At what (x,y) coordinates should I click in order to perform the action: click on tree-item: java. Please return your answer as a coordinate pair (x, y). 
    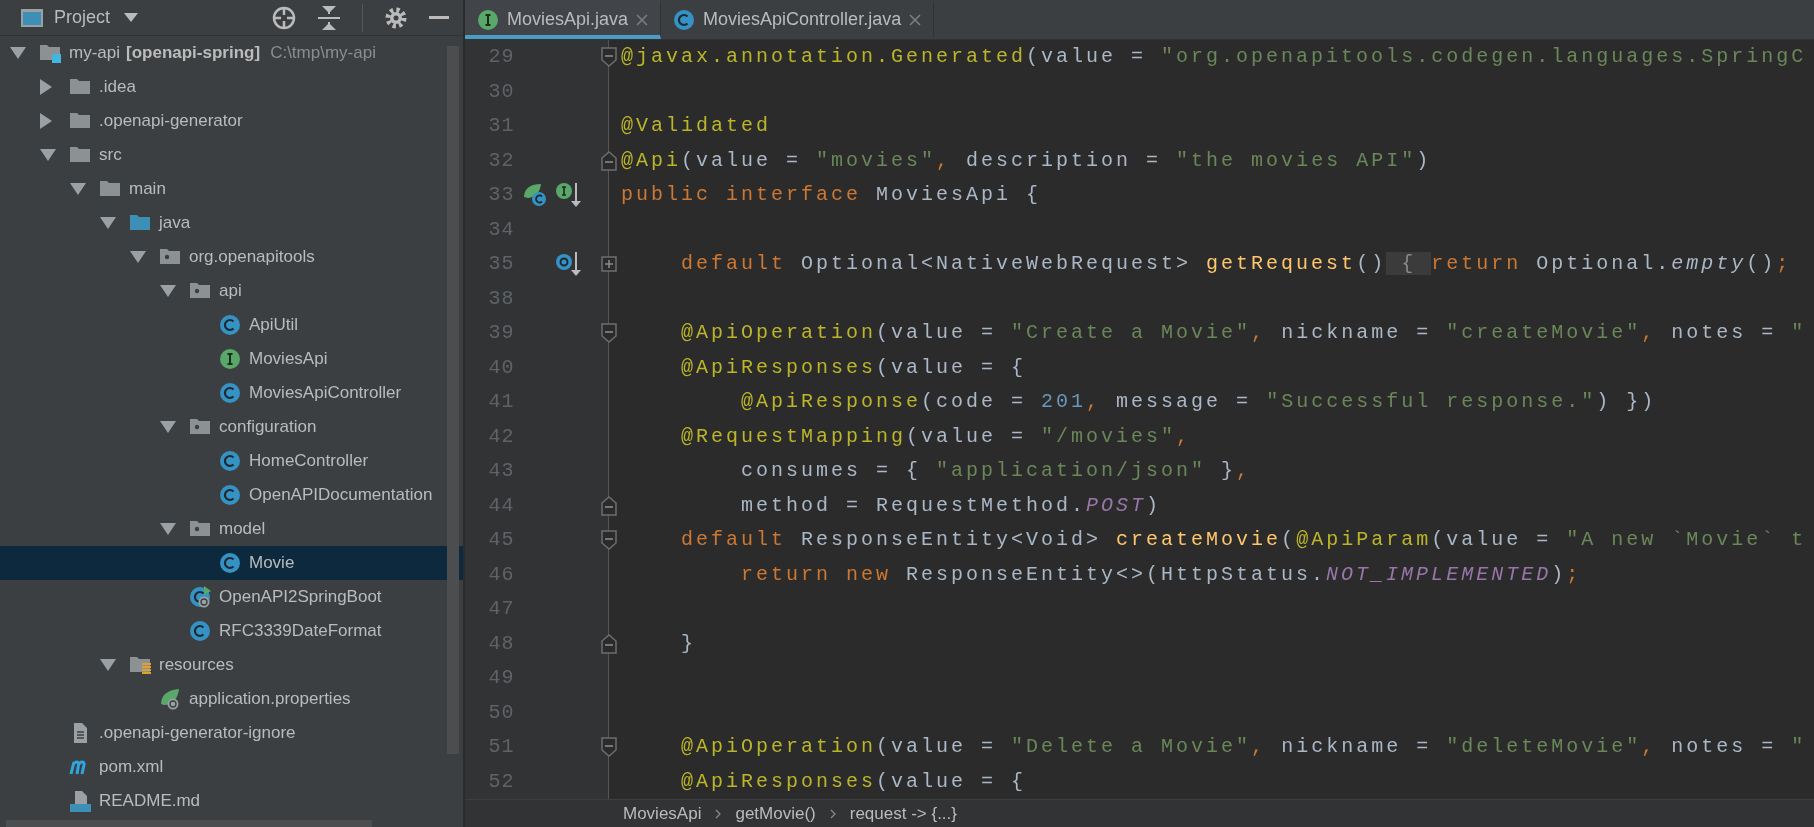
    Looking at the image, I should click on (231, 223).